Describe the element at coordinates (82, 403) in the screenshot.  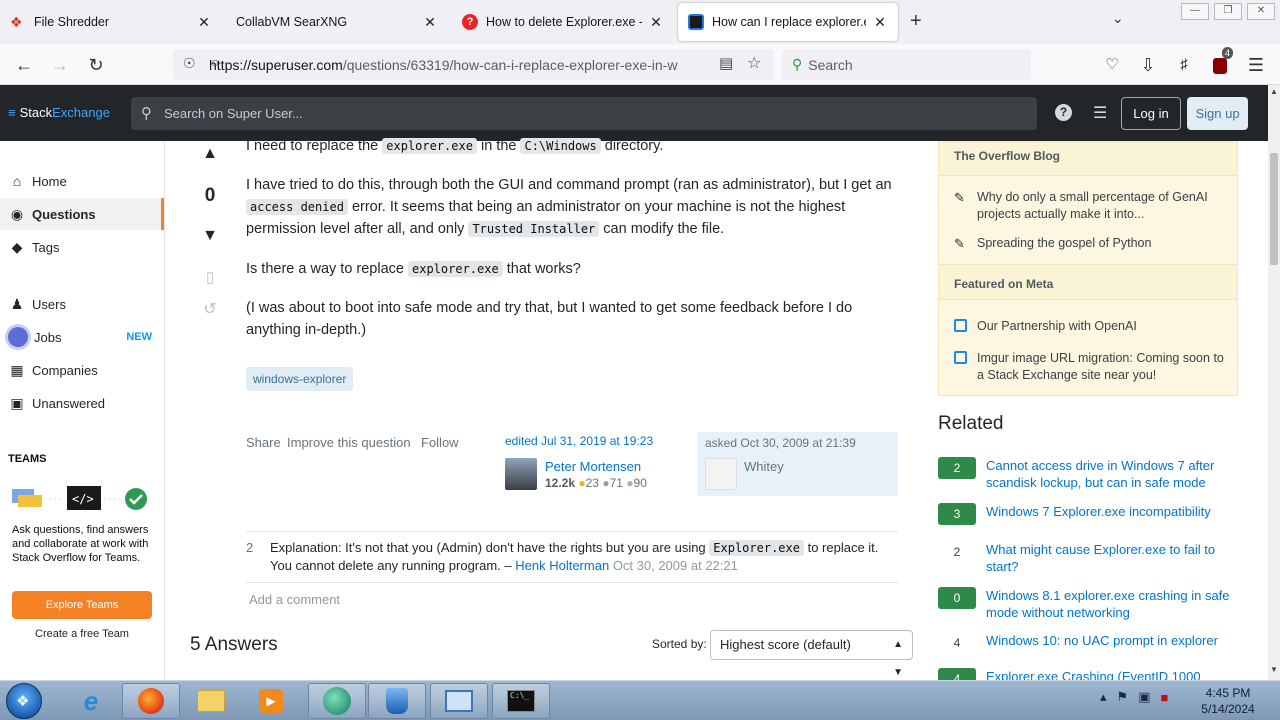
I see `sidebar-item-unanswered: ▣ Unanswered` at that location.